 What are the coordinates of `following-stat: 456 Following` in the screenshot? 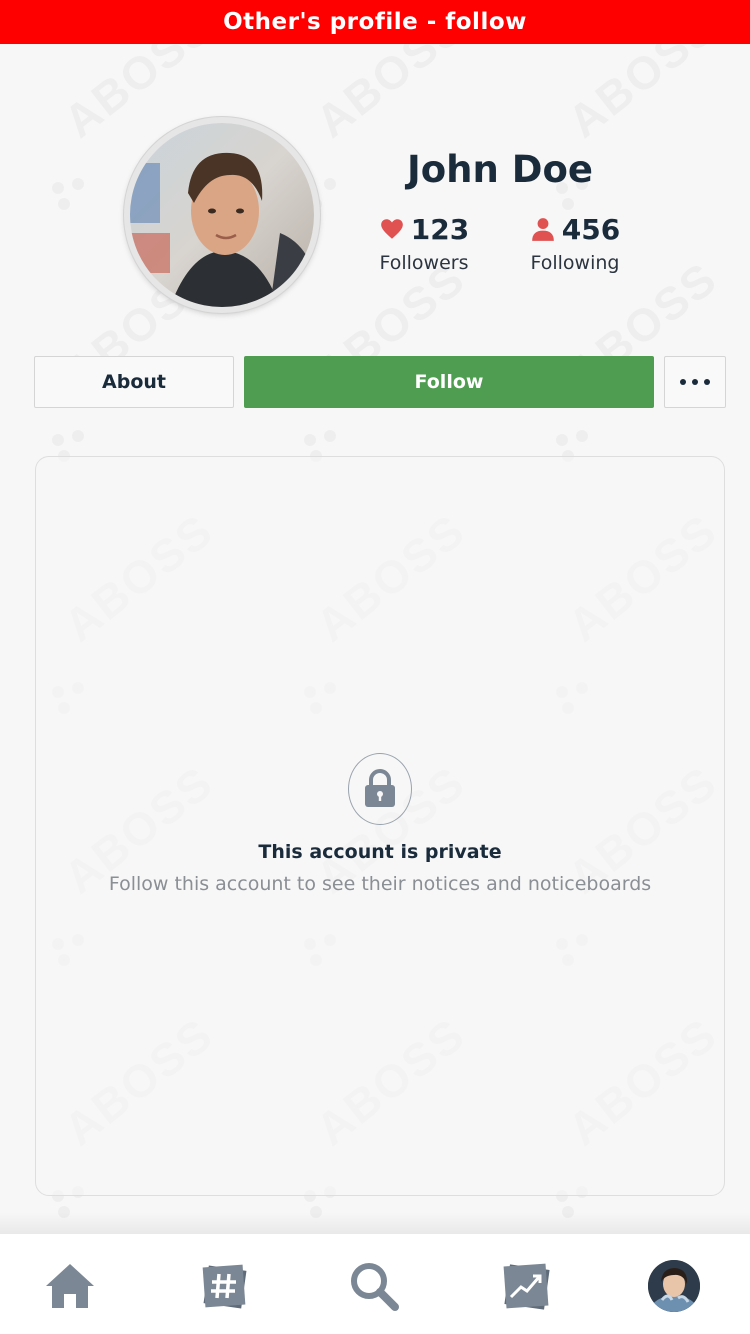 It's located at (575, 241).